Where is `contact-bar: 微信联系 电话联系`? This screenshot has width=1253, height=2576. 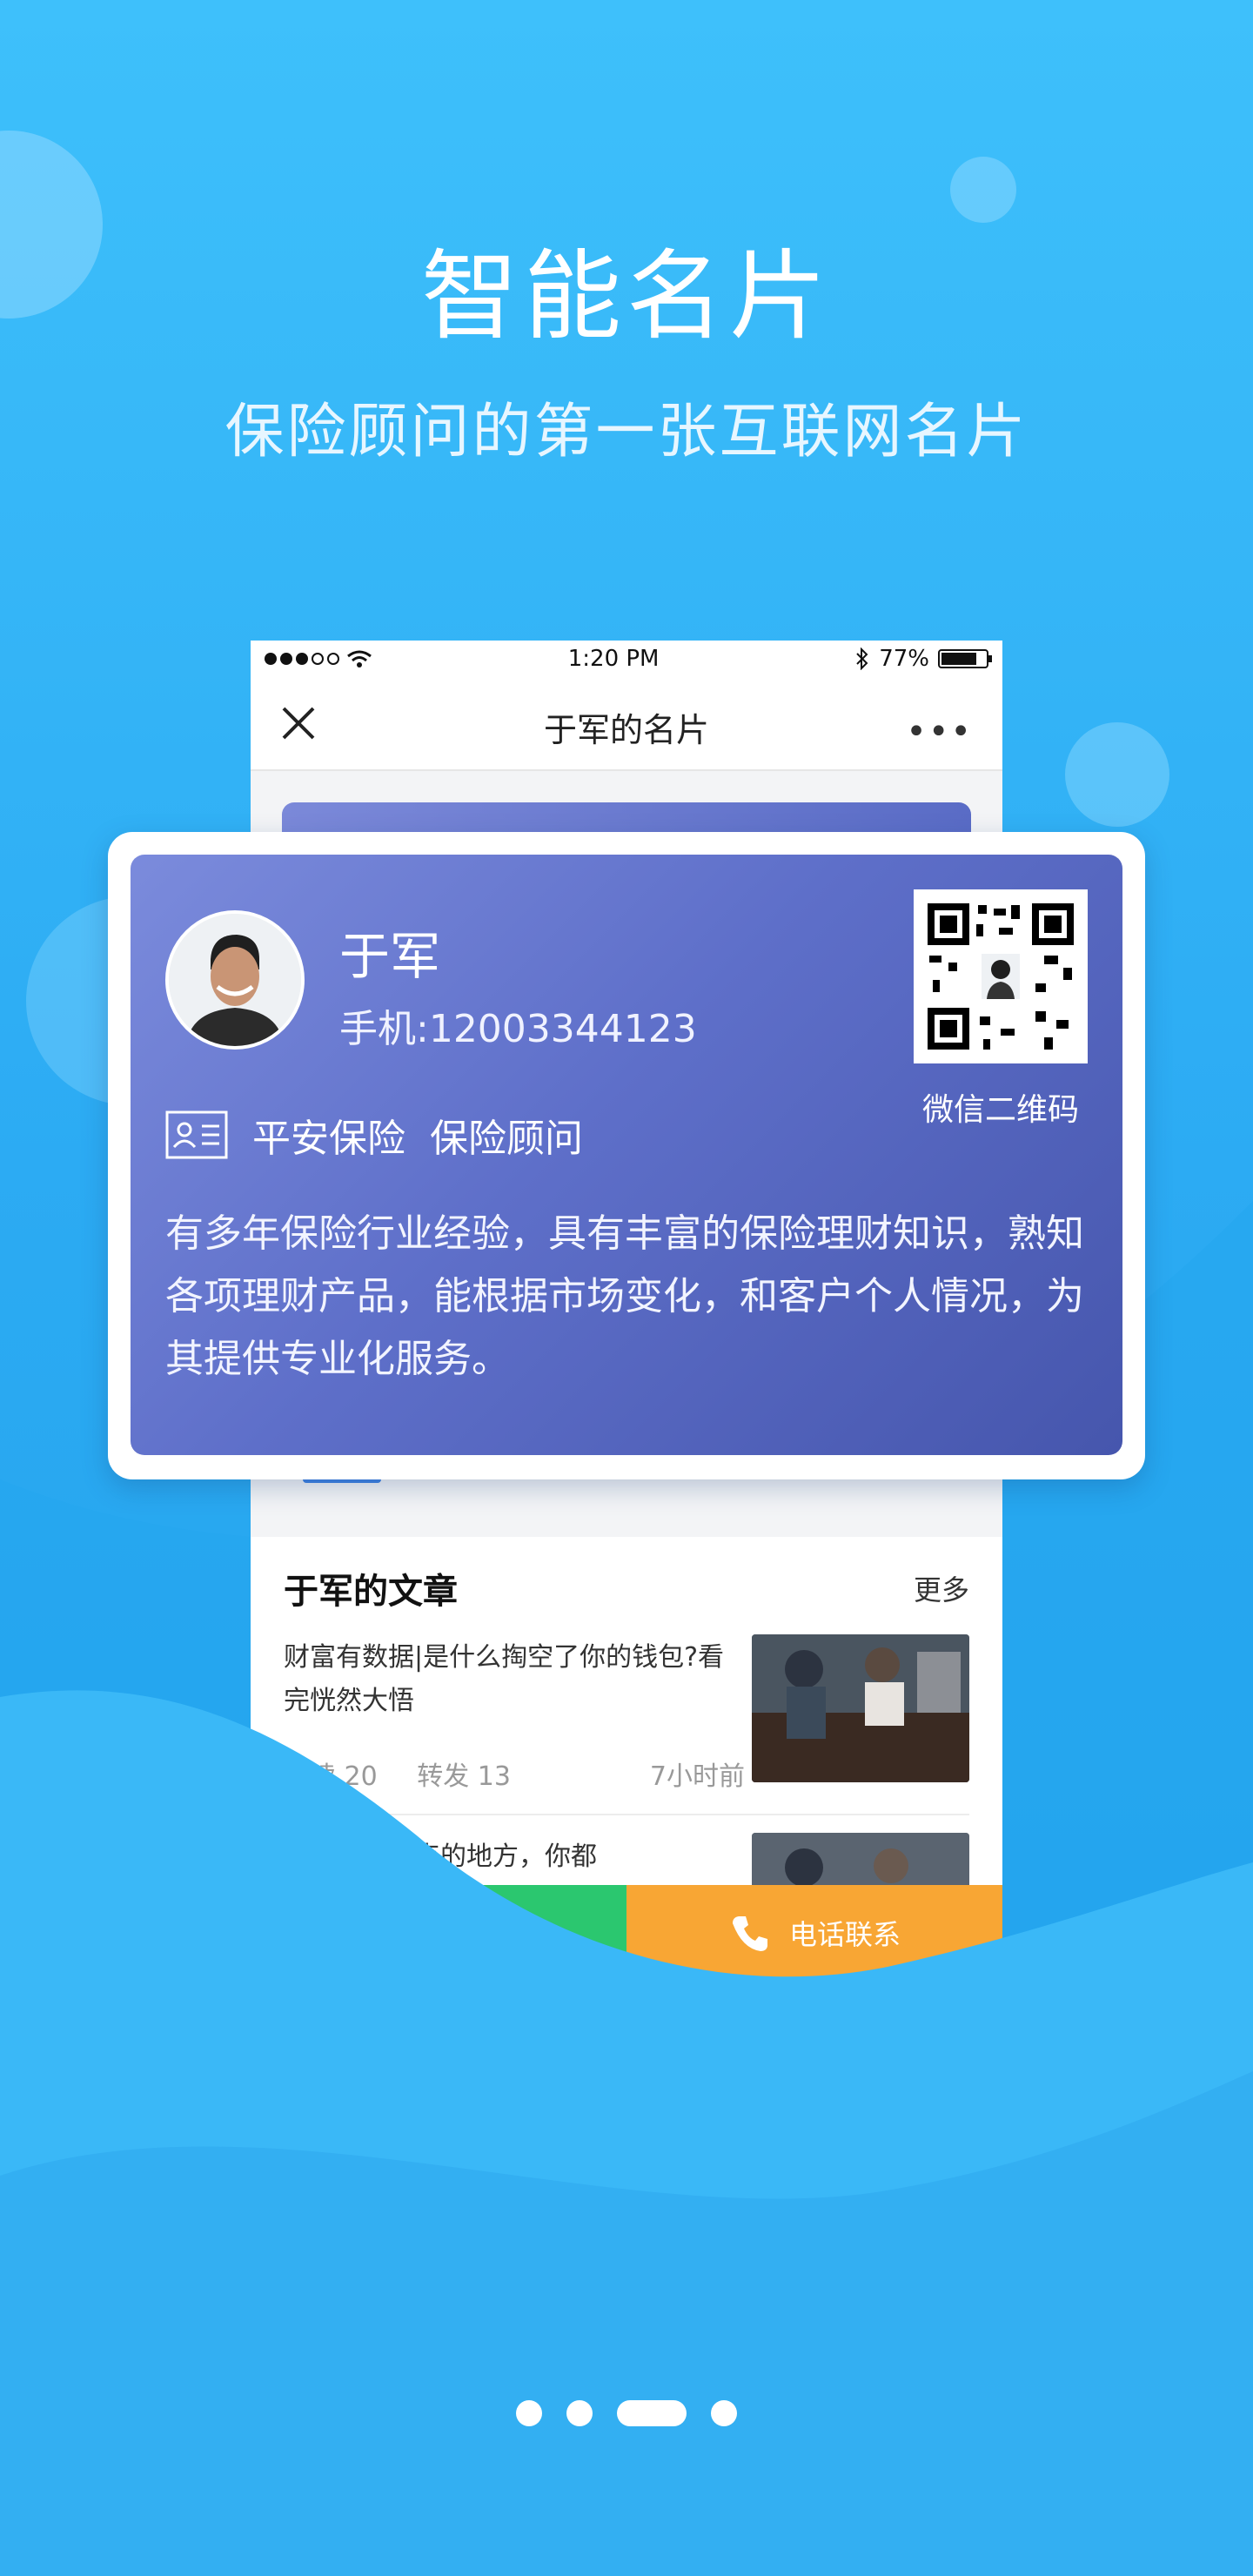 contact-bar: 微信联系 电话联系 is located at coordinates (626, 1933).